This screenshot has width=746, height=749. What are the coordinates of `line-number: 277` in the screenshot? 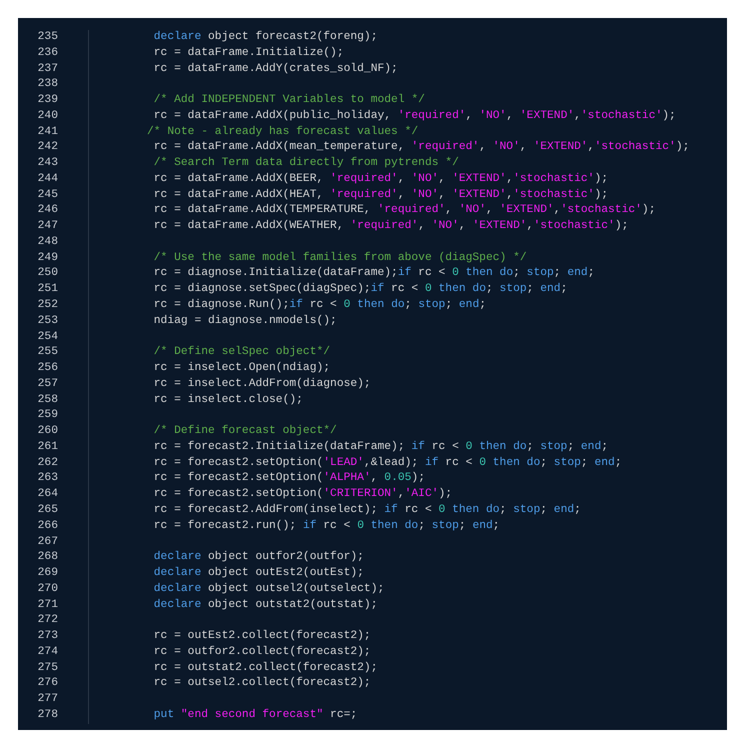 It's located at (47, 700).